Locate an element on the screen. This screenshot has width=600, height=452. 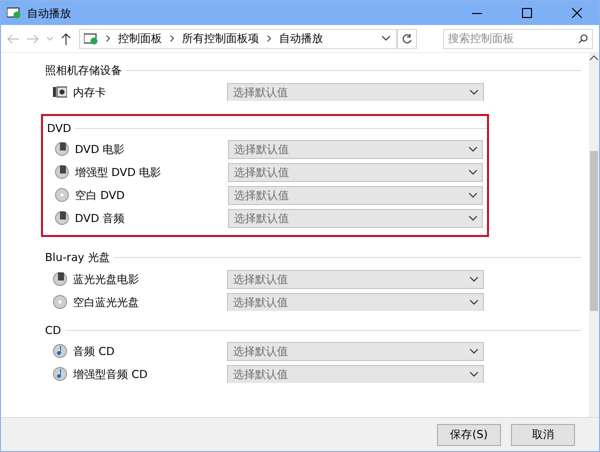
cancel-button: 取消 is located at coordinates (543, 435).